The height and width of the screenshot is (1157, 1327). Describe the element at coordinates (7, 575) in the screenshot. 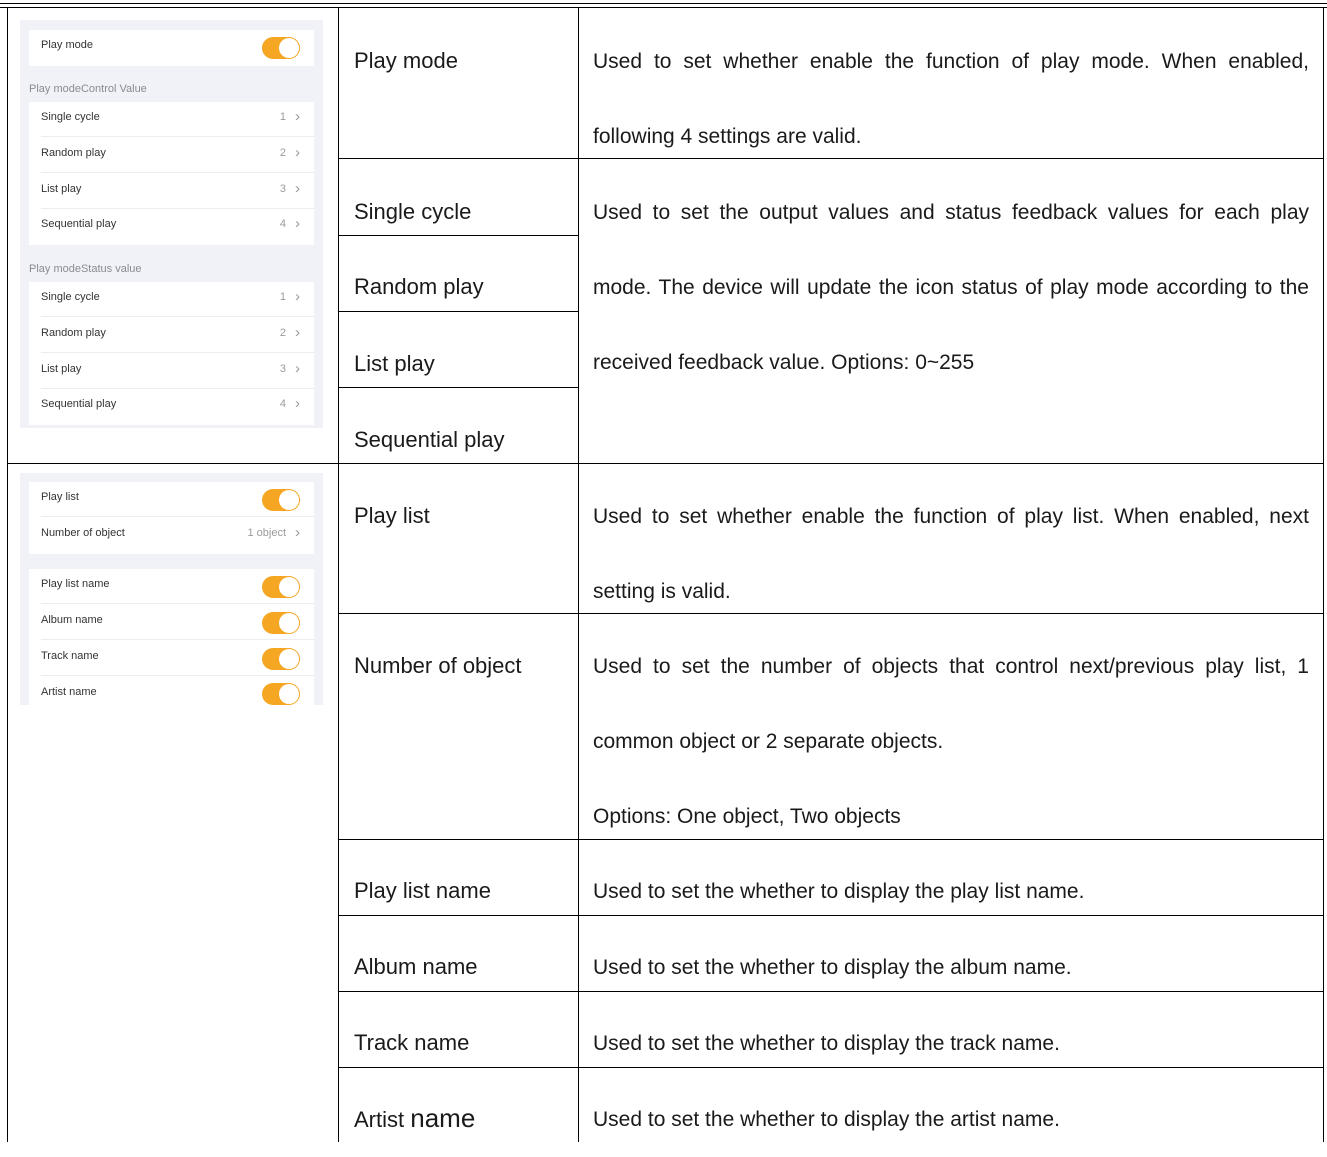

I see `table-border-left` at that location.